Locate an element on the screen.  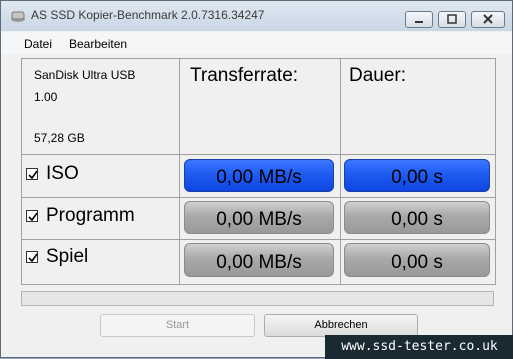
iso-rate-value: 0,00 MB/s is located at coordinates (259, 177).